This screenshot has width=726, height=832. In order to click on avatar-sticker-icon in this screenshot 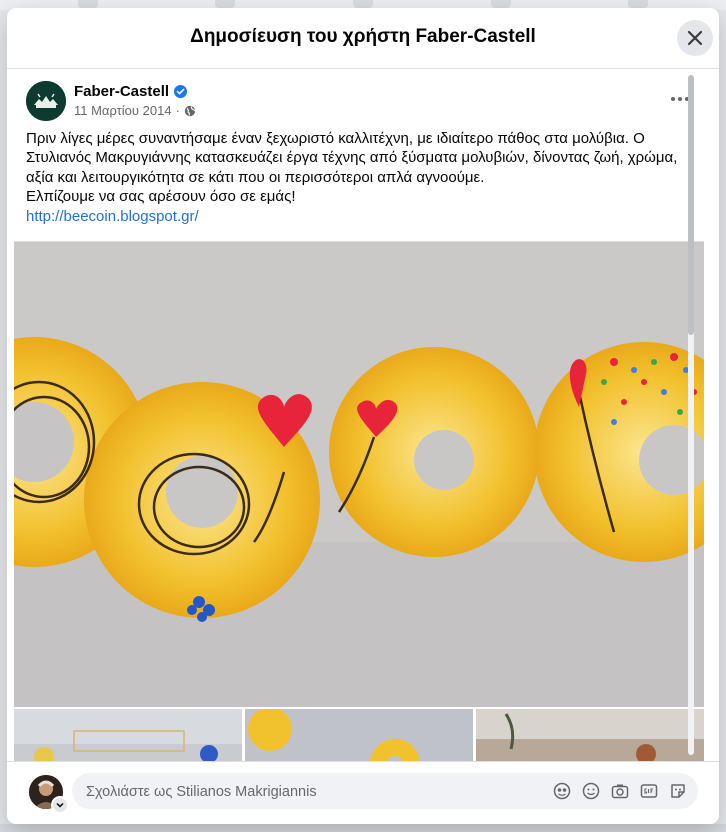, I will do `click(562, 791)`.